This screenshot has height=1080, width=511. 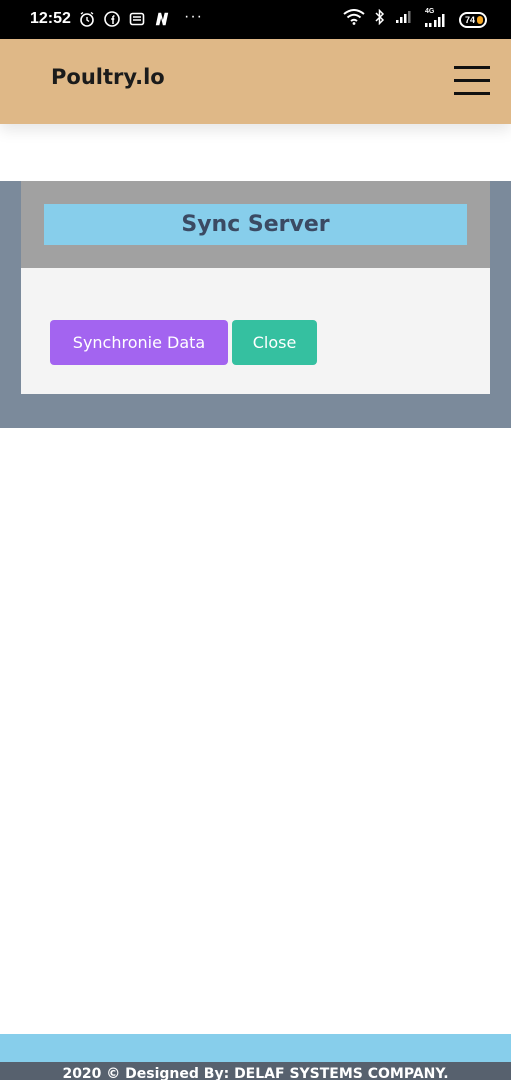 I want to click on synchronize-data-button: Synchronie Data, so click(x=139, y=342).